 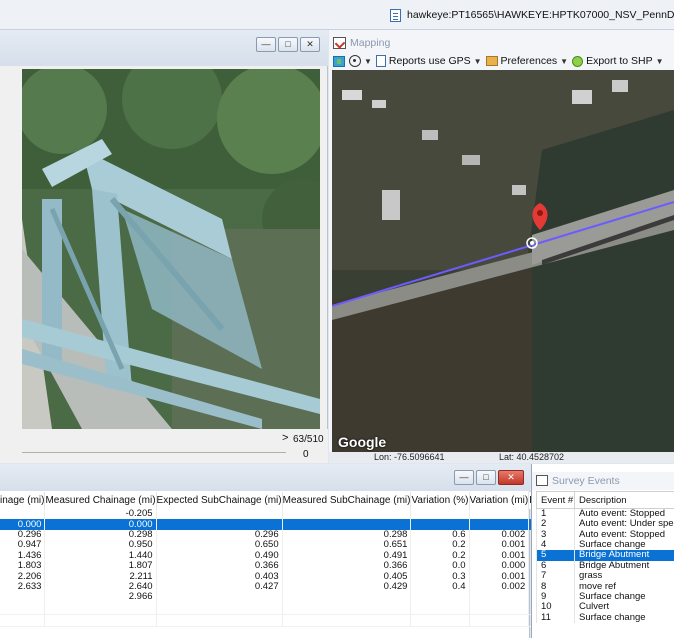 I want to click on map-coordinates-bar: Lon: -76.5096641 Lat: 40.4528702, so click(x=501, y=457).